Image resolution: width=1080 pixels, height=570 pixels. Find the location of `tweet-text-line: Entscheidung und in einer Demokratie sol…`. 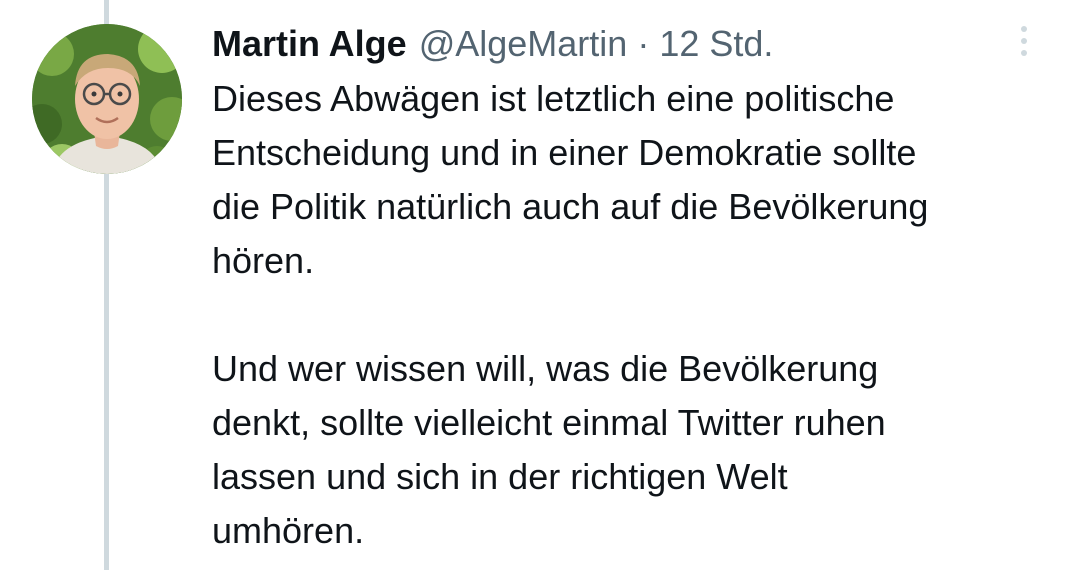

tweet-text-line: Entscheidung und in einer Demokratie sol… is located at coordinates (564, 152).